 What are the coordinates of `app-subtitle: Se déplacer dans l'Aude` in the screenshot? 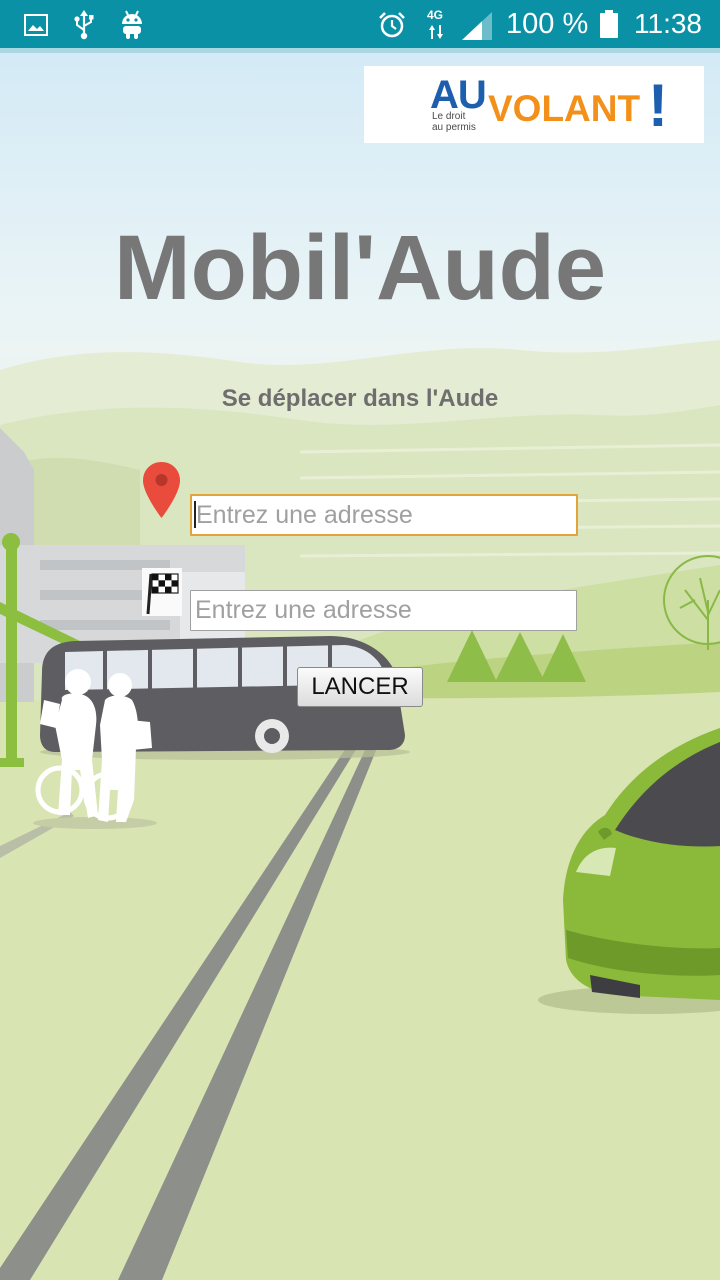 It's located at (360, 398).